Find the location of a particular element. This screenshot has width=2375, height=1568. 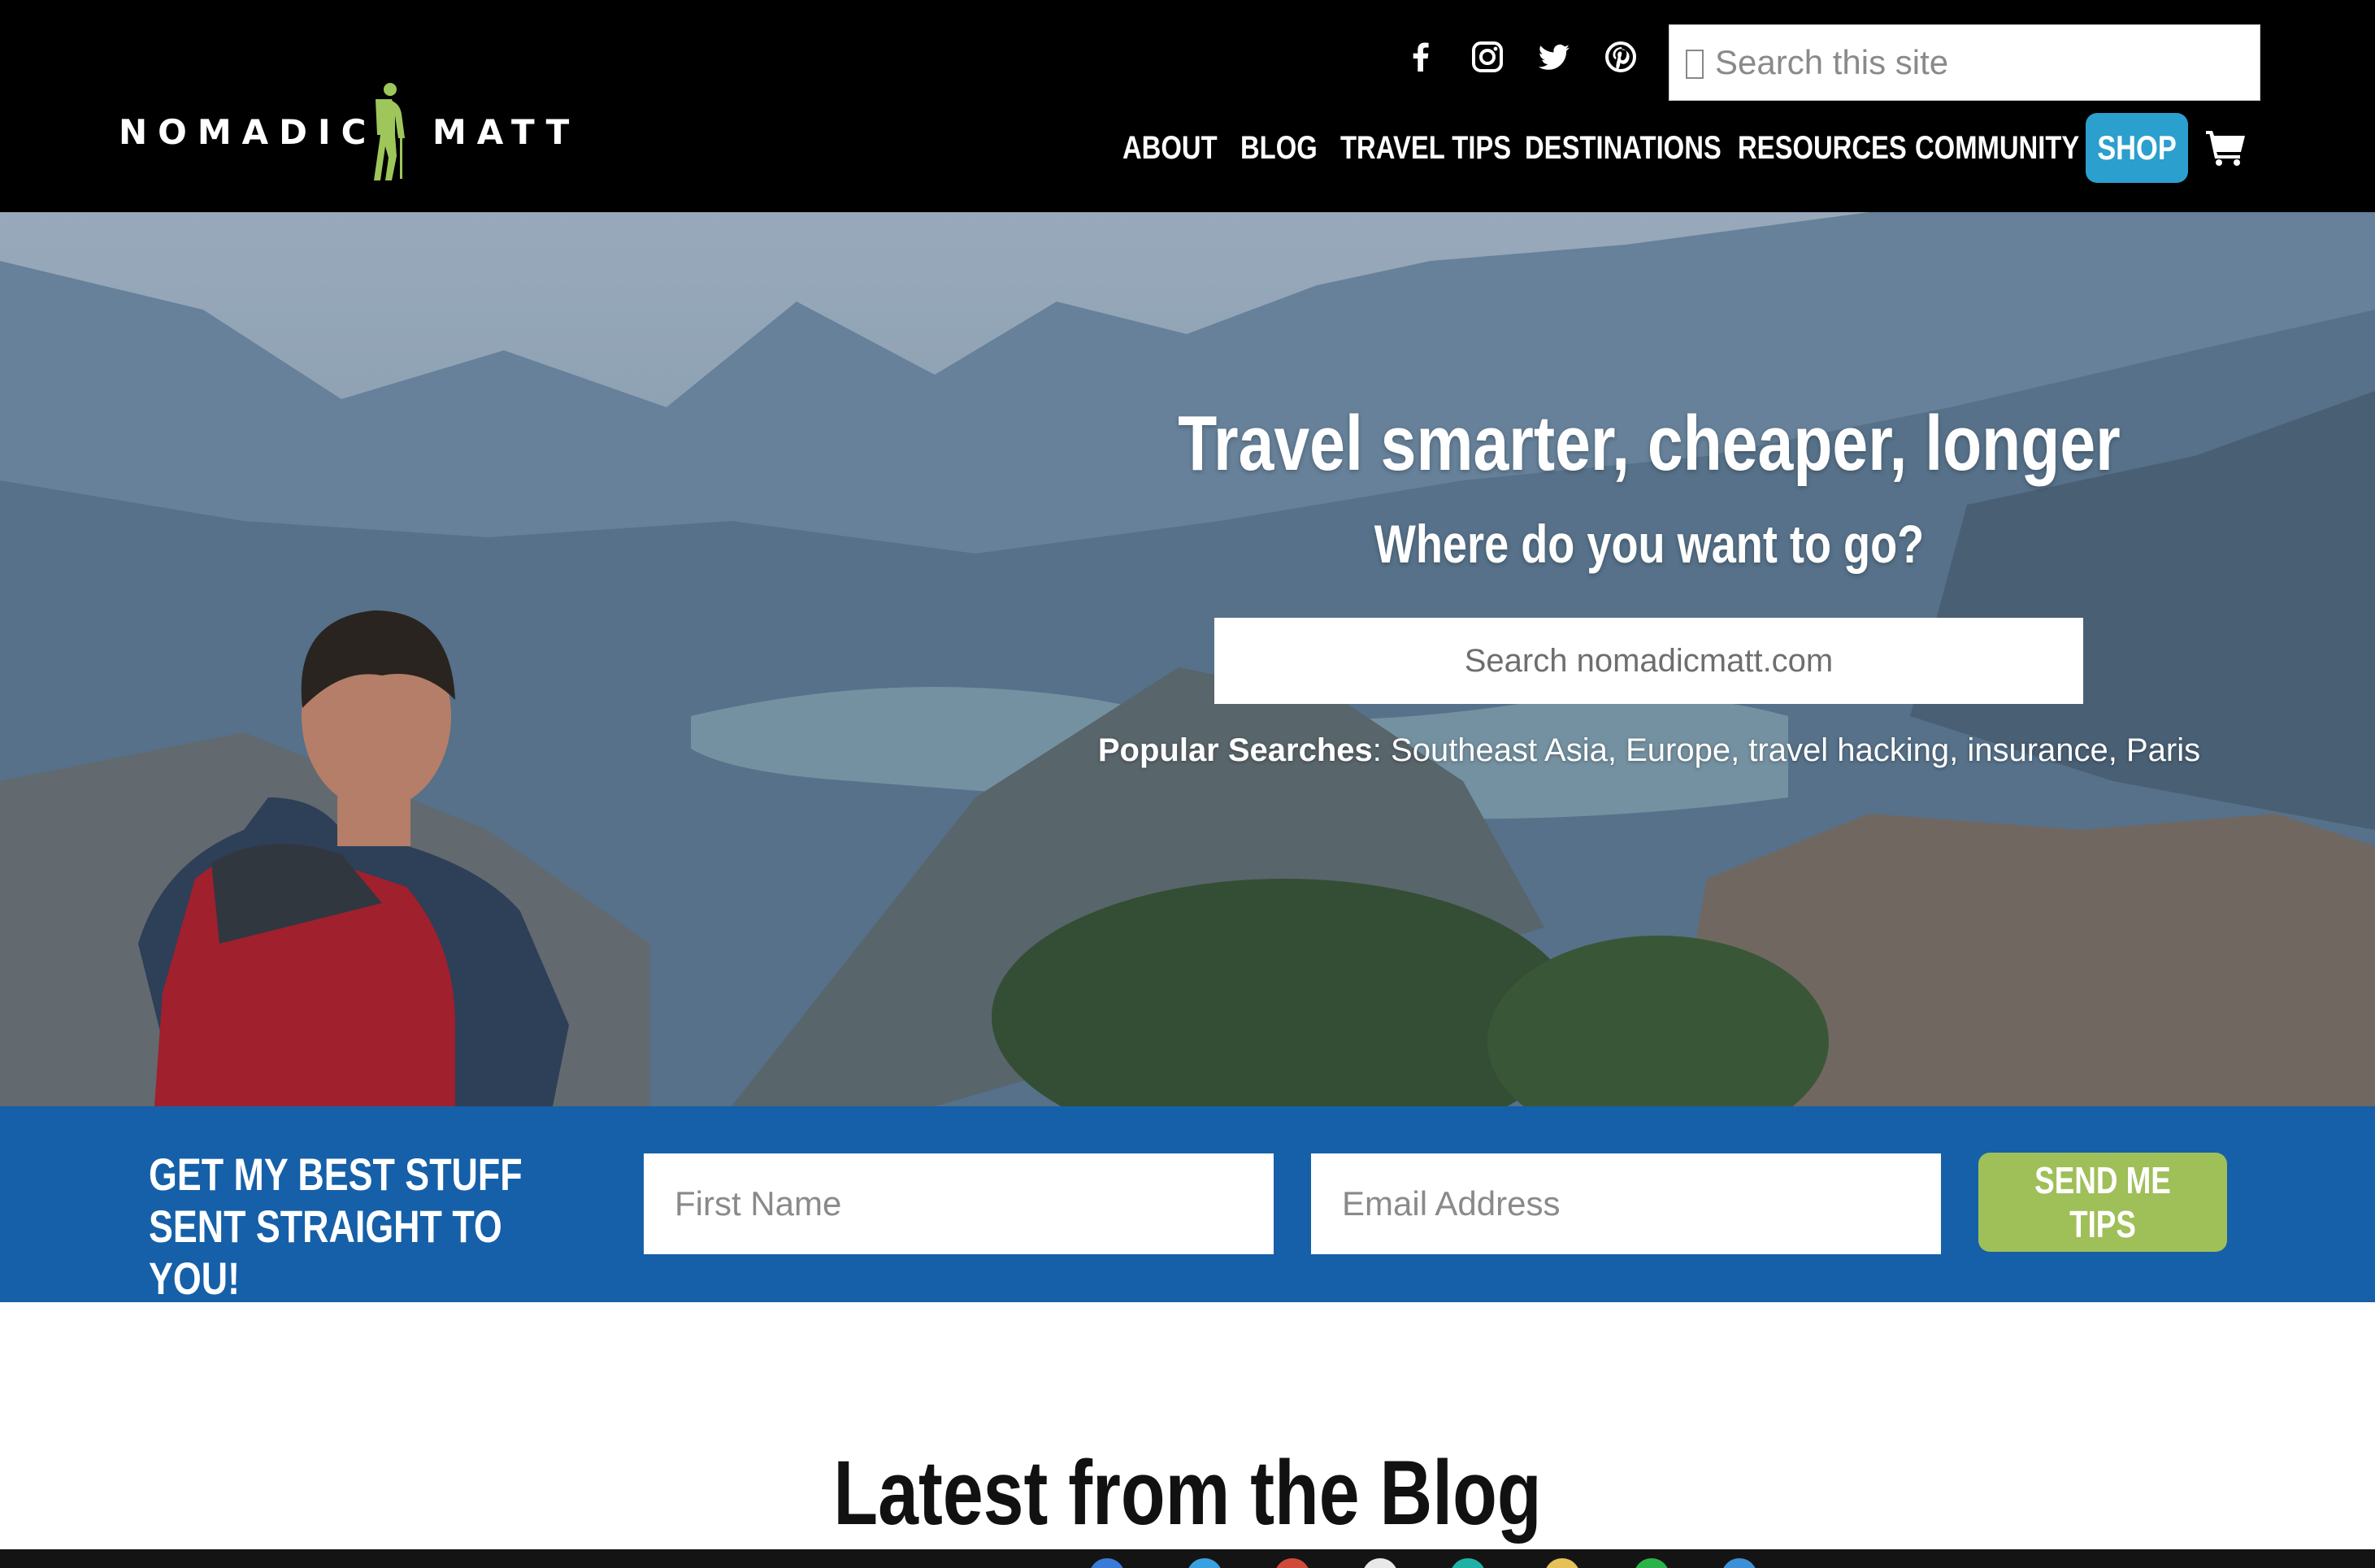

nav-travel-tips: TRAVEL TIPS is located at coordinates (1425, 148).